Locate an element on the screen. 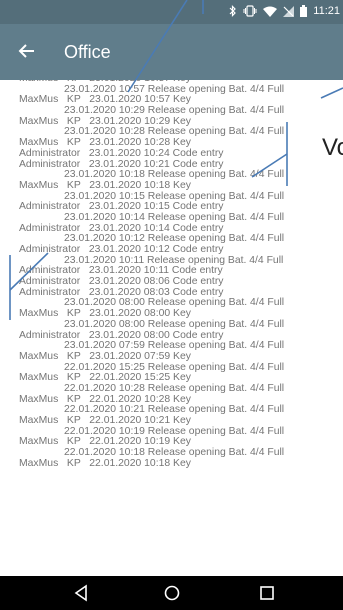 Image resolution: width=343 pixels, height=610 pixels. log-entry: MaxMus KP 22.01.2020 10:18 Key is located at coordinates (105, 463).